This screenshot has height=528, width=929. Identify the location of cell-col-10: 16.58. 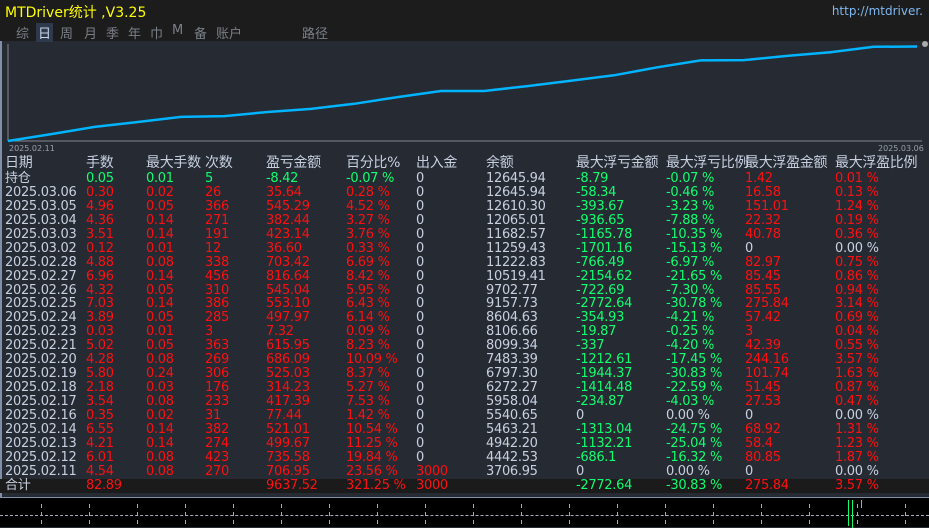
(763, 192).